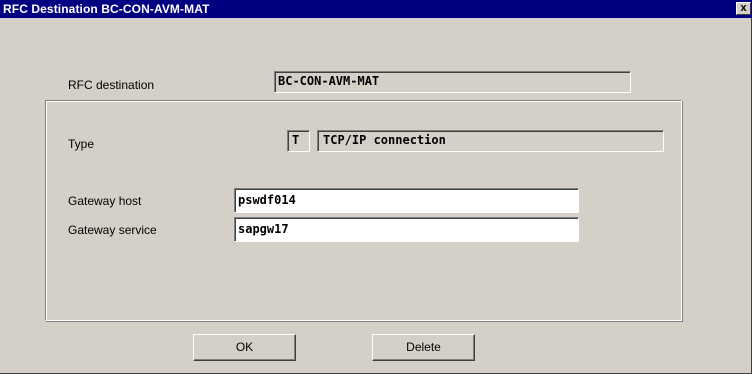  What do you see at coordinates (111, 85) in the screenshot?
I see `rfc-destination-label: RFC destination` at bounding box center [111, 85].